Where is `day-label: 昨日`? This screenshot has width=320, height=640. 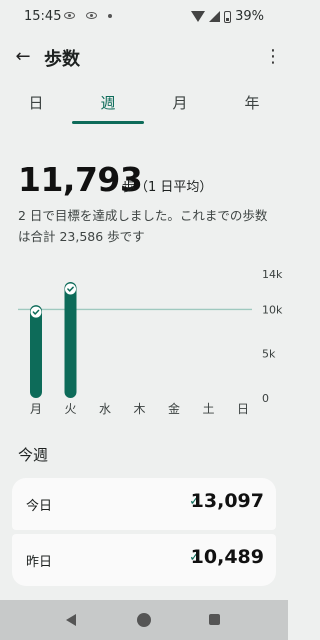
day-label: 昨日 is located at coordinates (39, 562).